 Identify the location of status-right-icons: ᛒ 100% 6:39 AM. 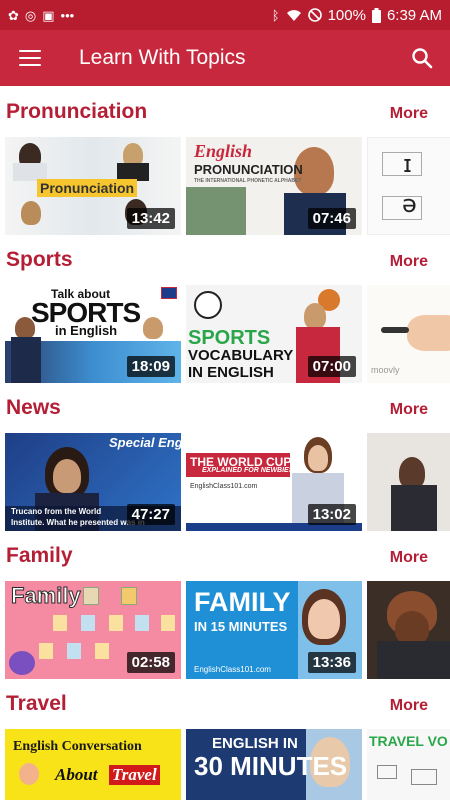
(357, 15).